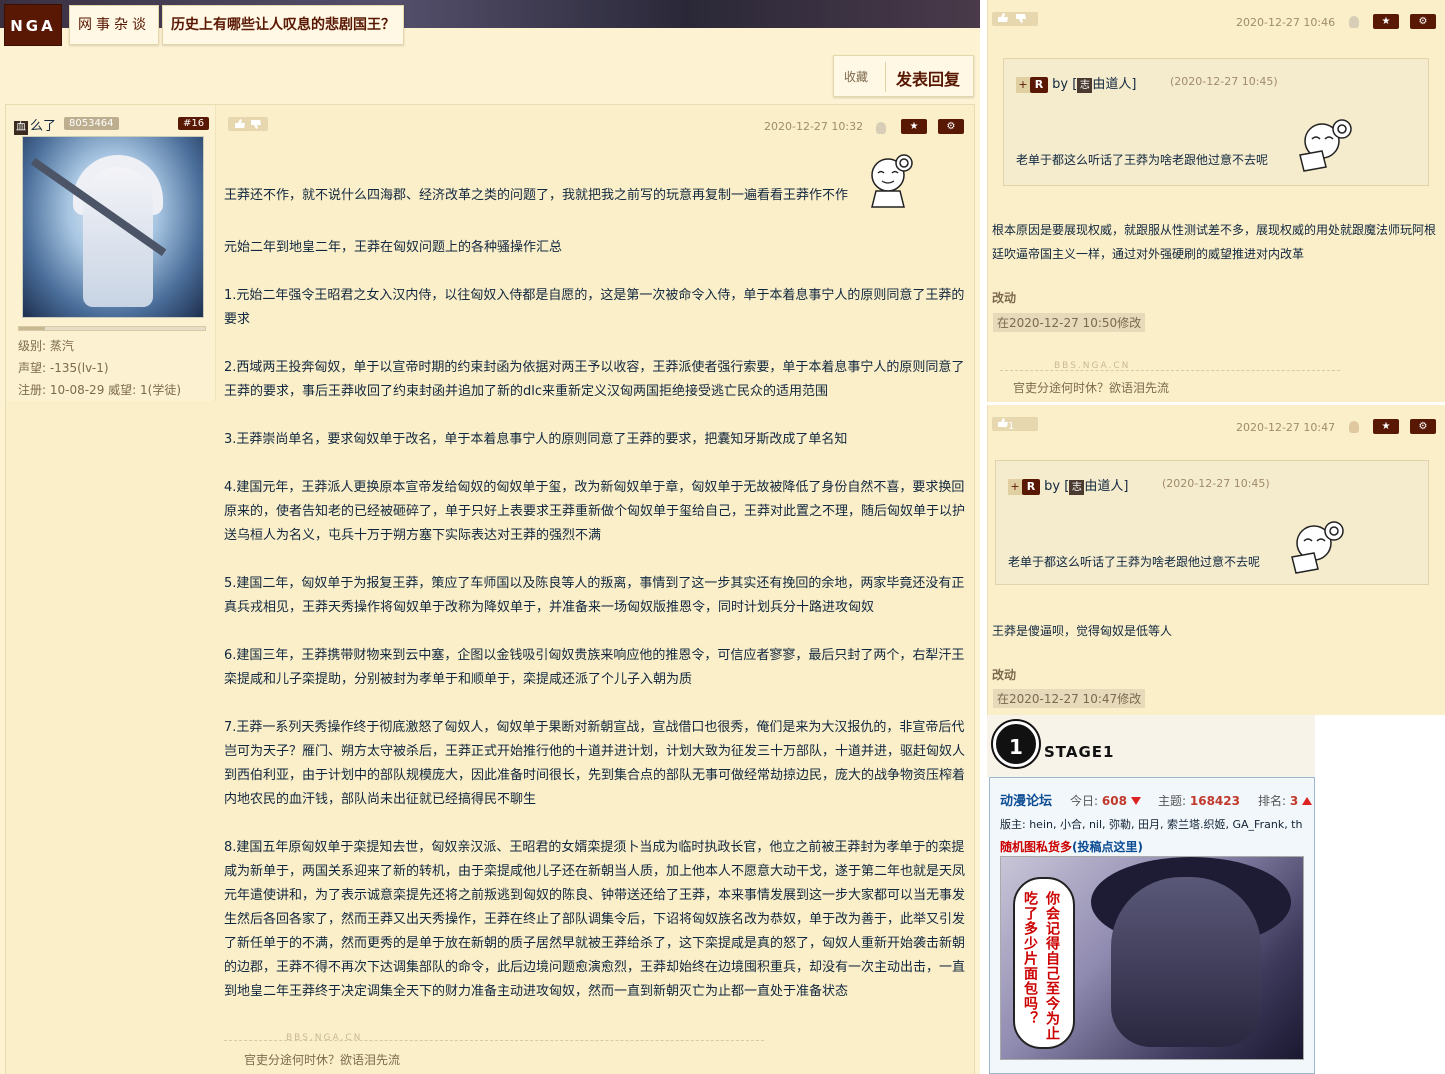 This screenshot has width=1445, height=1074. What do you see at coordinates (283, 25) in the screenshot?
I see `breadcrumb-thread-title: 历史上有哪些让人叹息的悲剧国王？` at bounding box center [283, 25].